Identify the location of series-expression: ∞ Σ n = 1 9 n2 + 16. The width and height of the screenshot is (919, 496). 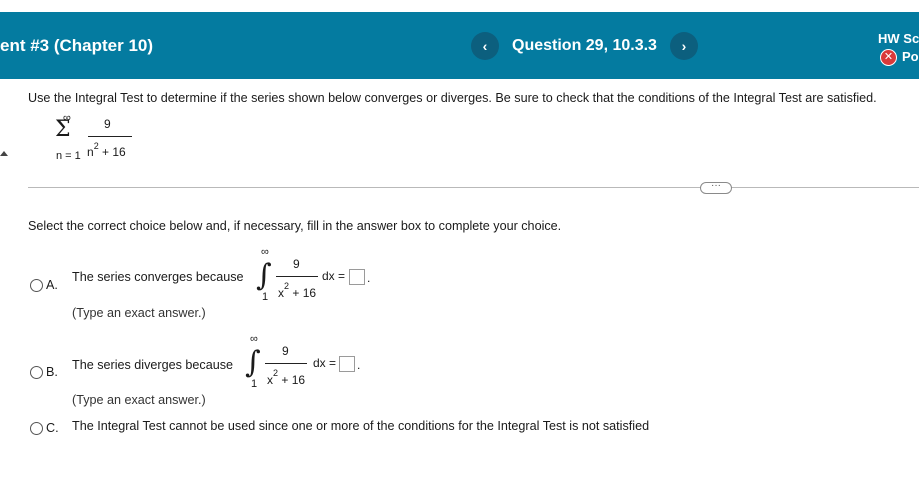
(97, 140).